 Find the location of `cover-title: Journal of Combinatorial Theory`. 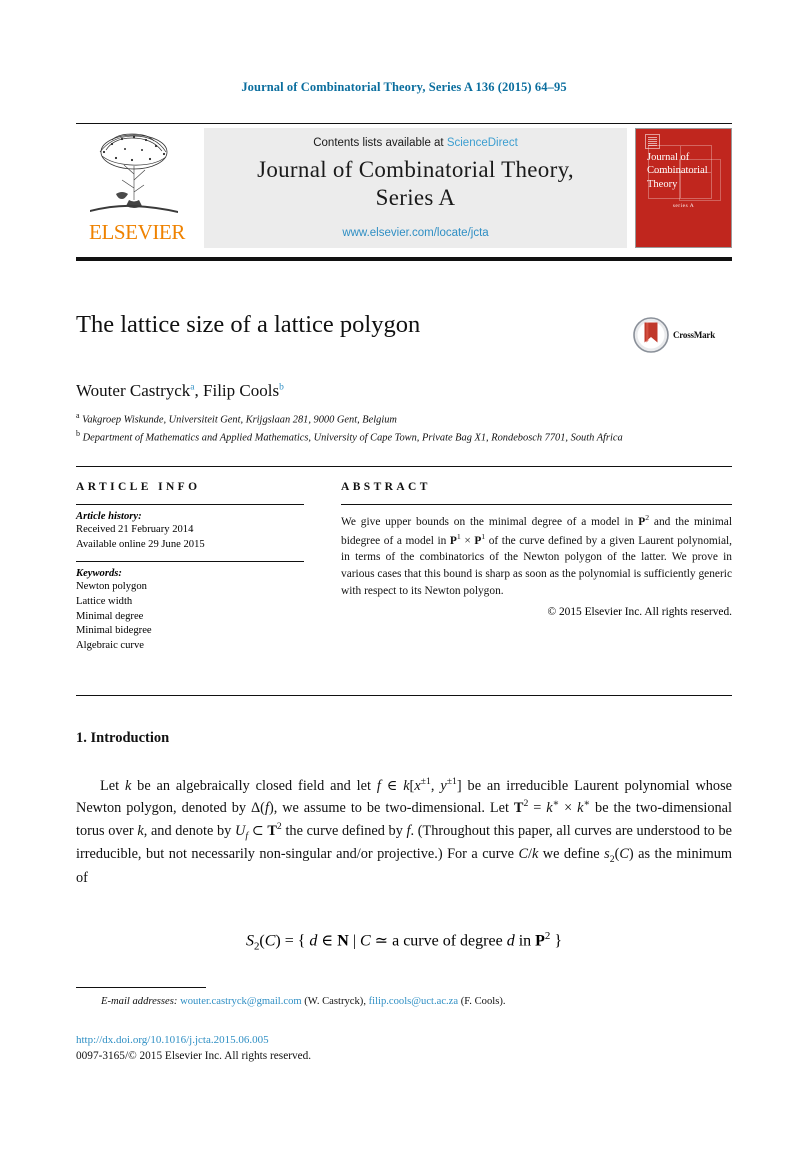

cover-title: Journal of Combinatorial Theory is located at coordinates (677, 171).